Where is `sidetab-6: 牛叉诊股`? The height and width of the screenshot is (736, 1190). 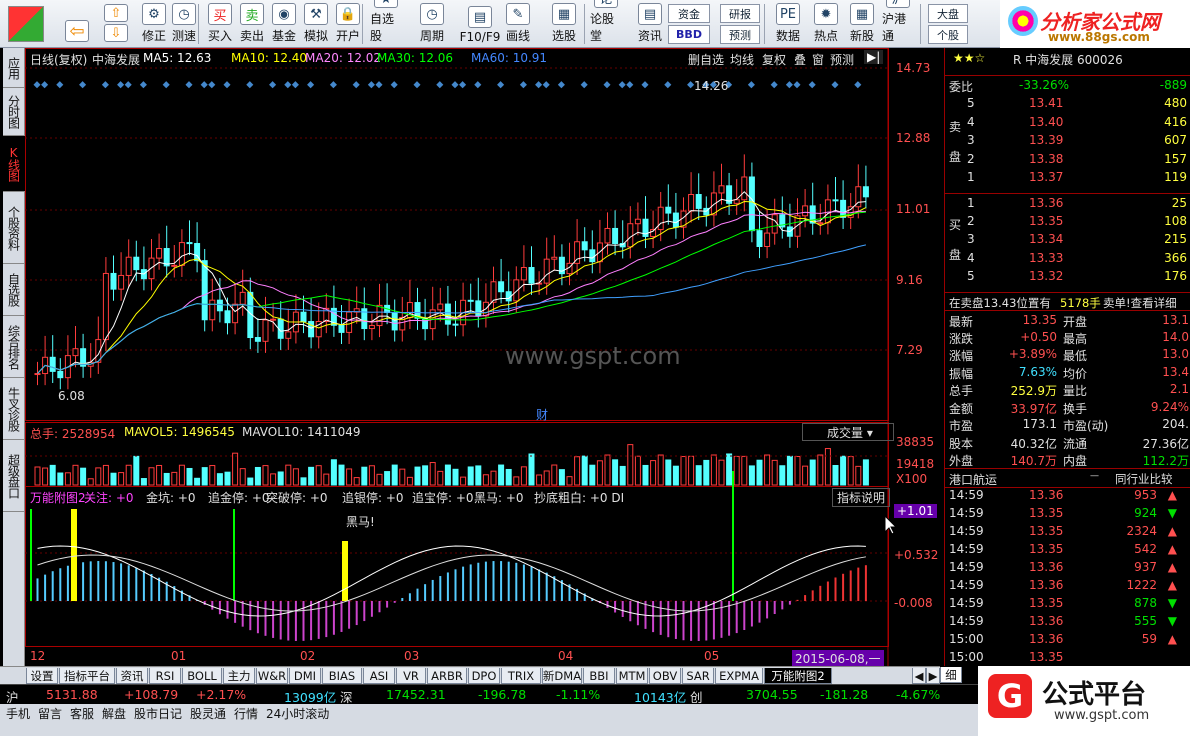
sidetab-6: 牛叉诊股 is located at coordinates (14, 409).